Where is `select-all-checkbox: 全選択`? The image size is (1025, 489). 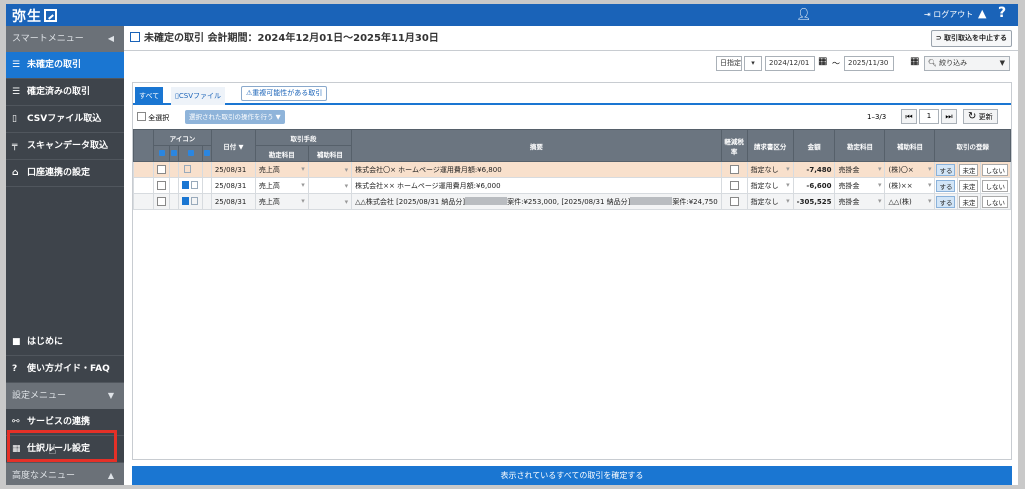 select-all-checkbox: 全選択 is located at coordinates (153, 117).